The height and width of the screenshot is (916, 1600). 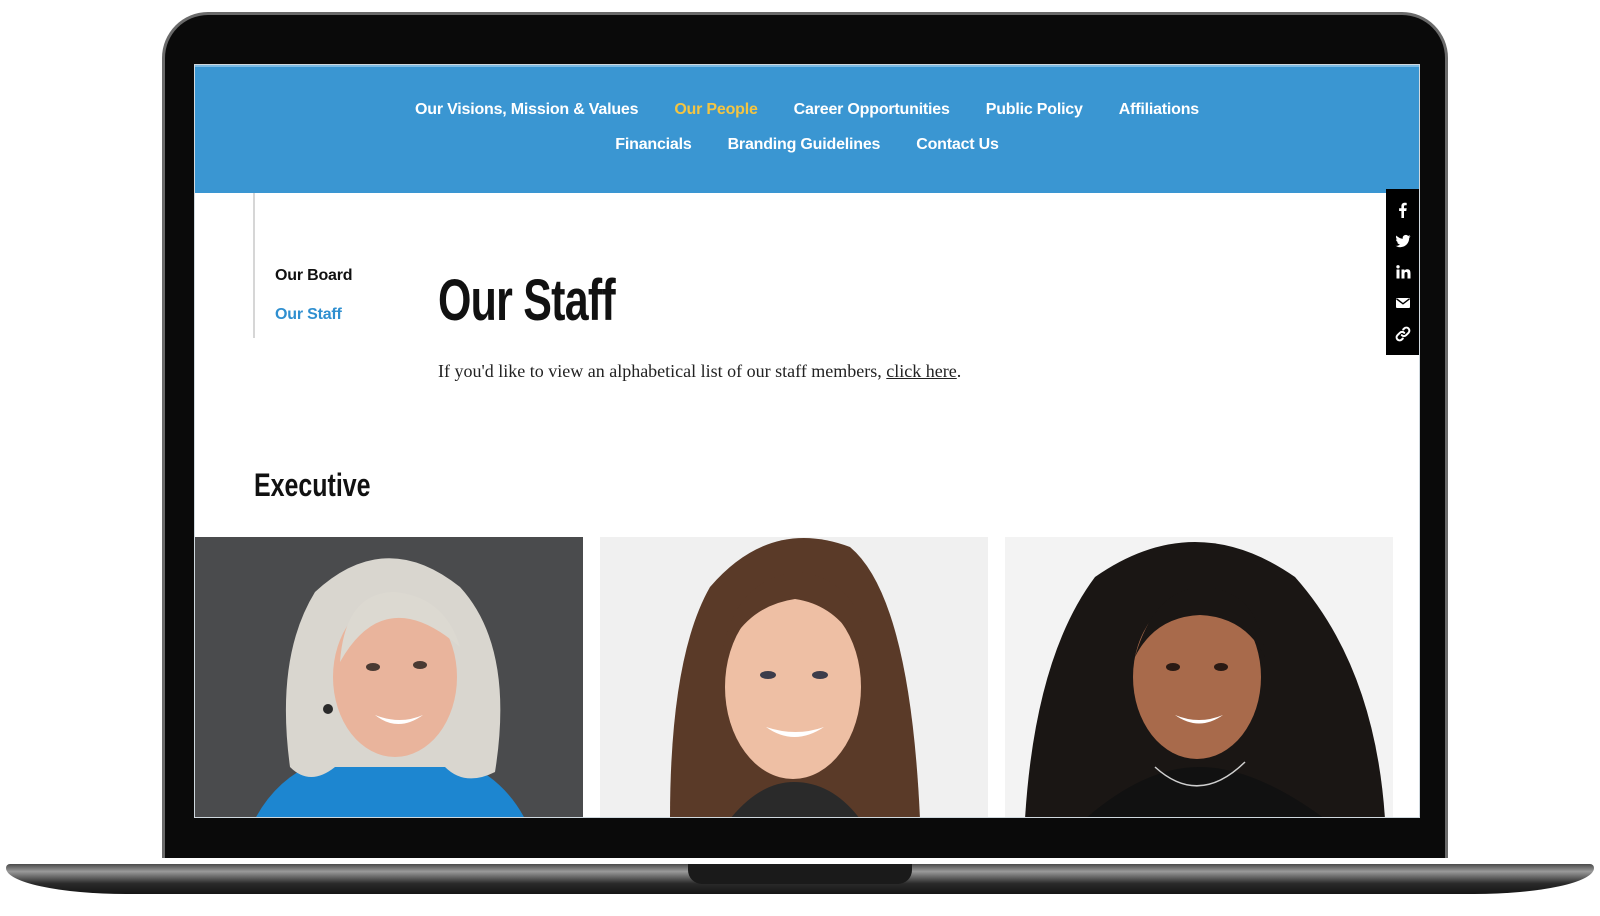 I want to click on side-navigation: Our Board Our Staff, so click(x=303, y=265).